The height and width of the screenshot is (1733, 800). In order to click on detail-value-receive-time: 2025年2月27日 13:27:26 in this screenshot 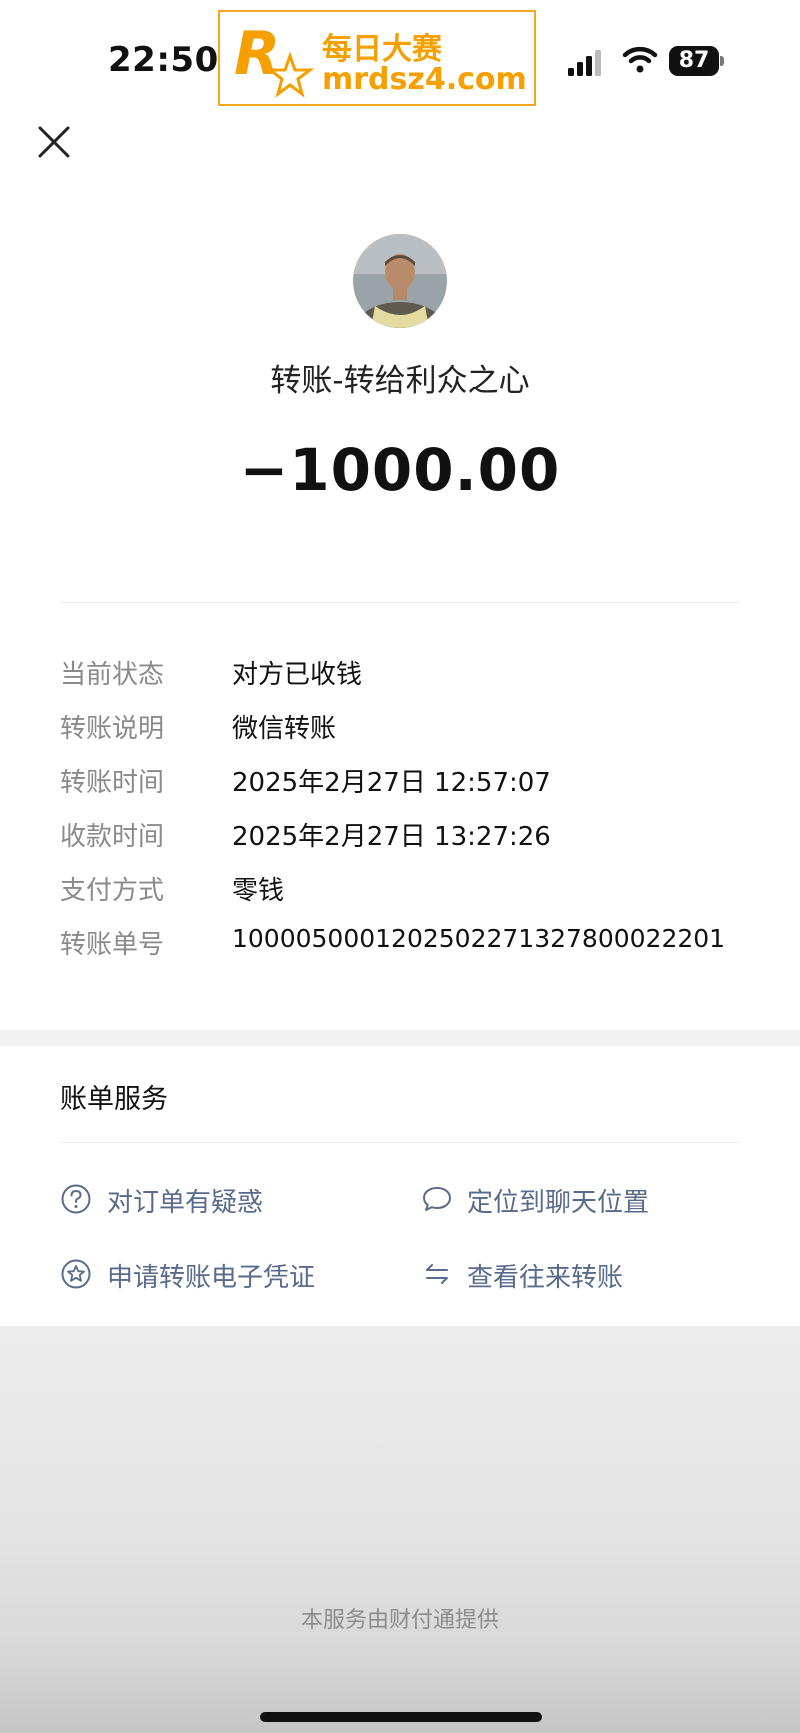, I will do `click(391, 837)`.